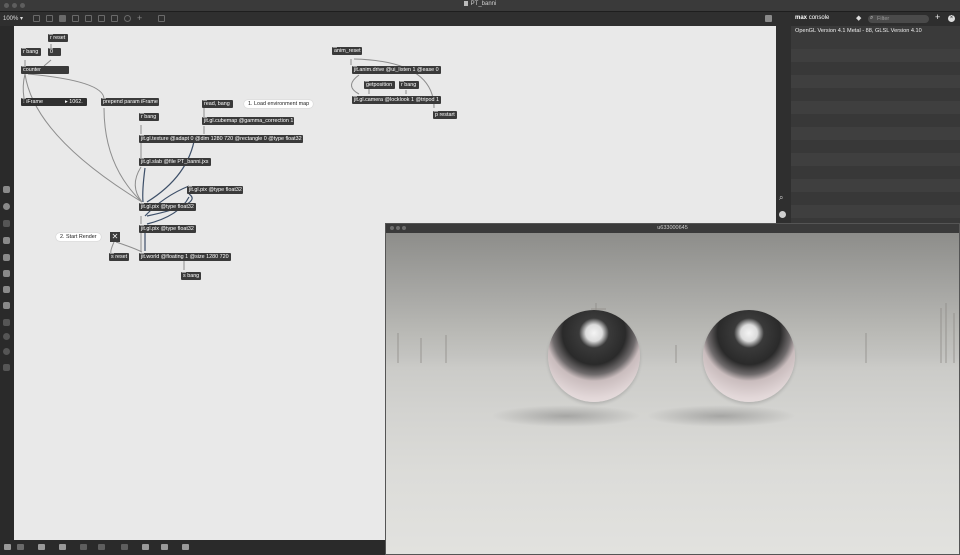 This screenshot has width=960, height=555. I want to click on number-box: 0, so click(54, 52).